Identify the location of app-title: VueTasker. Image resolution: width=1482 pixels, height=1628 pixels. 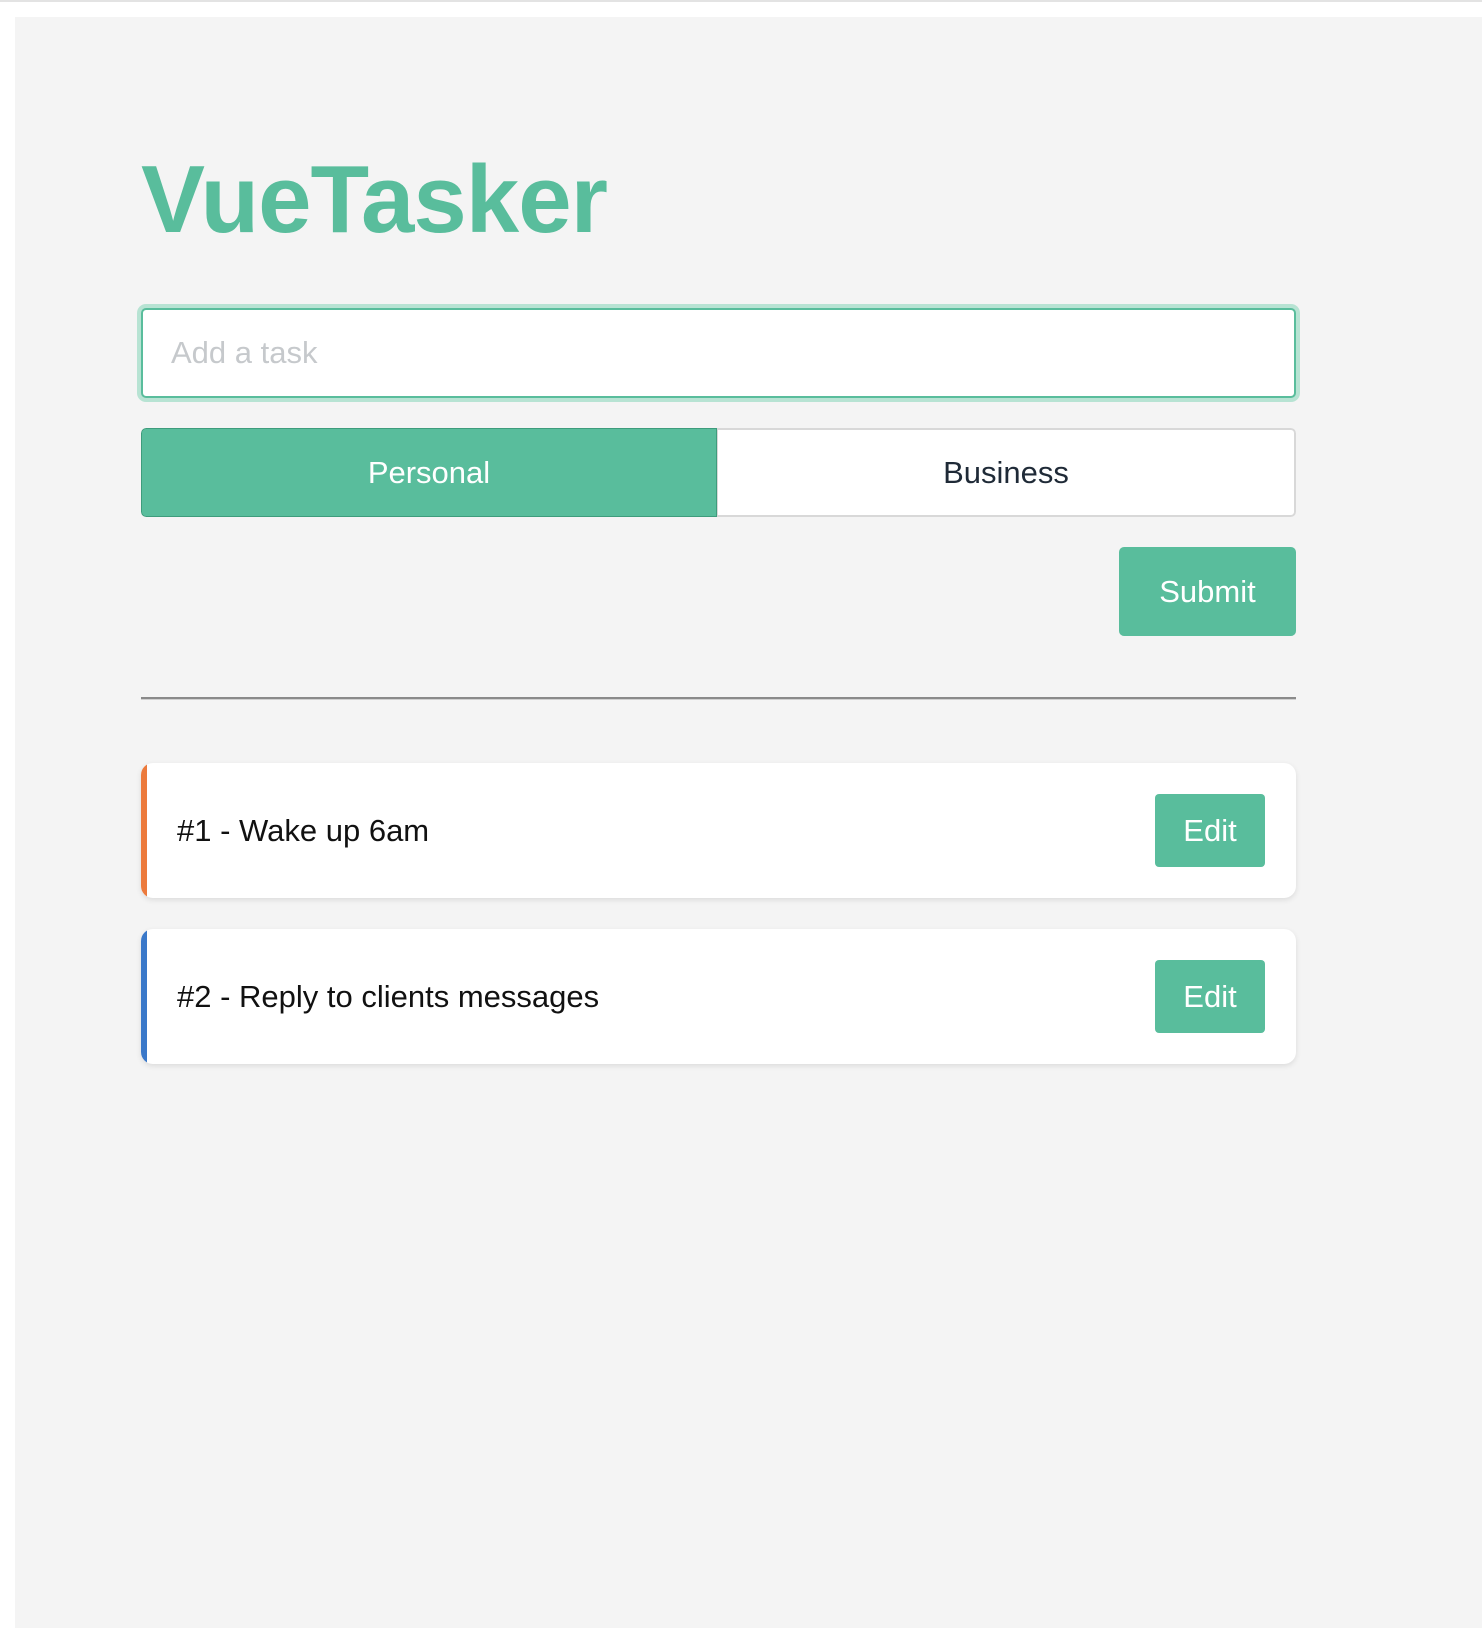
(374, 199).